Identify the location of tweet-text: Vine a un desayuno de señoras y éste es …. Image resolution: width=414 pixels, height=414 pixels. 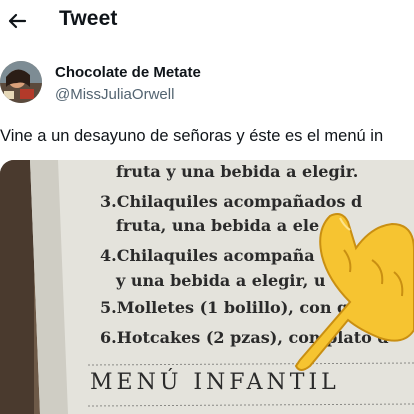
(192, 136).